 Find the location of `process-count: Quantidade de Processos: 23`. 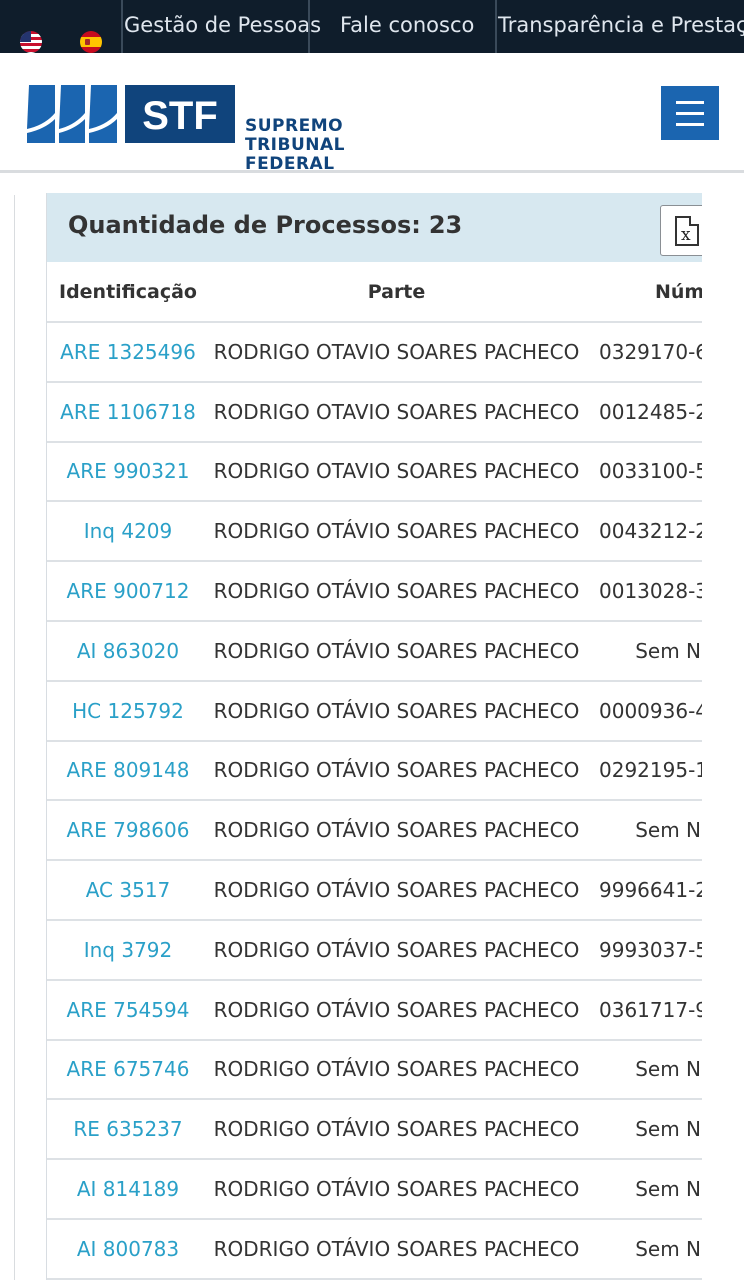

process-count: Quantidade de Processos: 23 is located at coordinates (265, 225).